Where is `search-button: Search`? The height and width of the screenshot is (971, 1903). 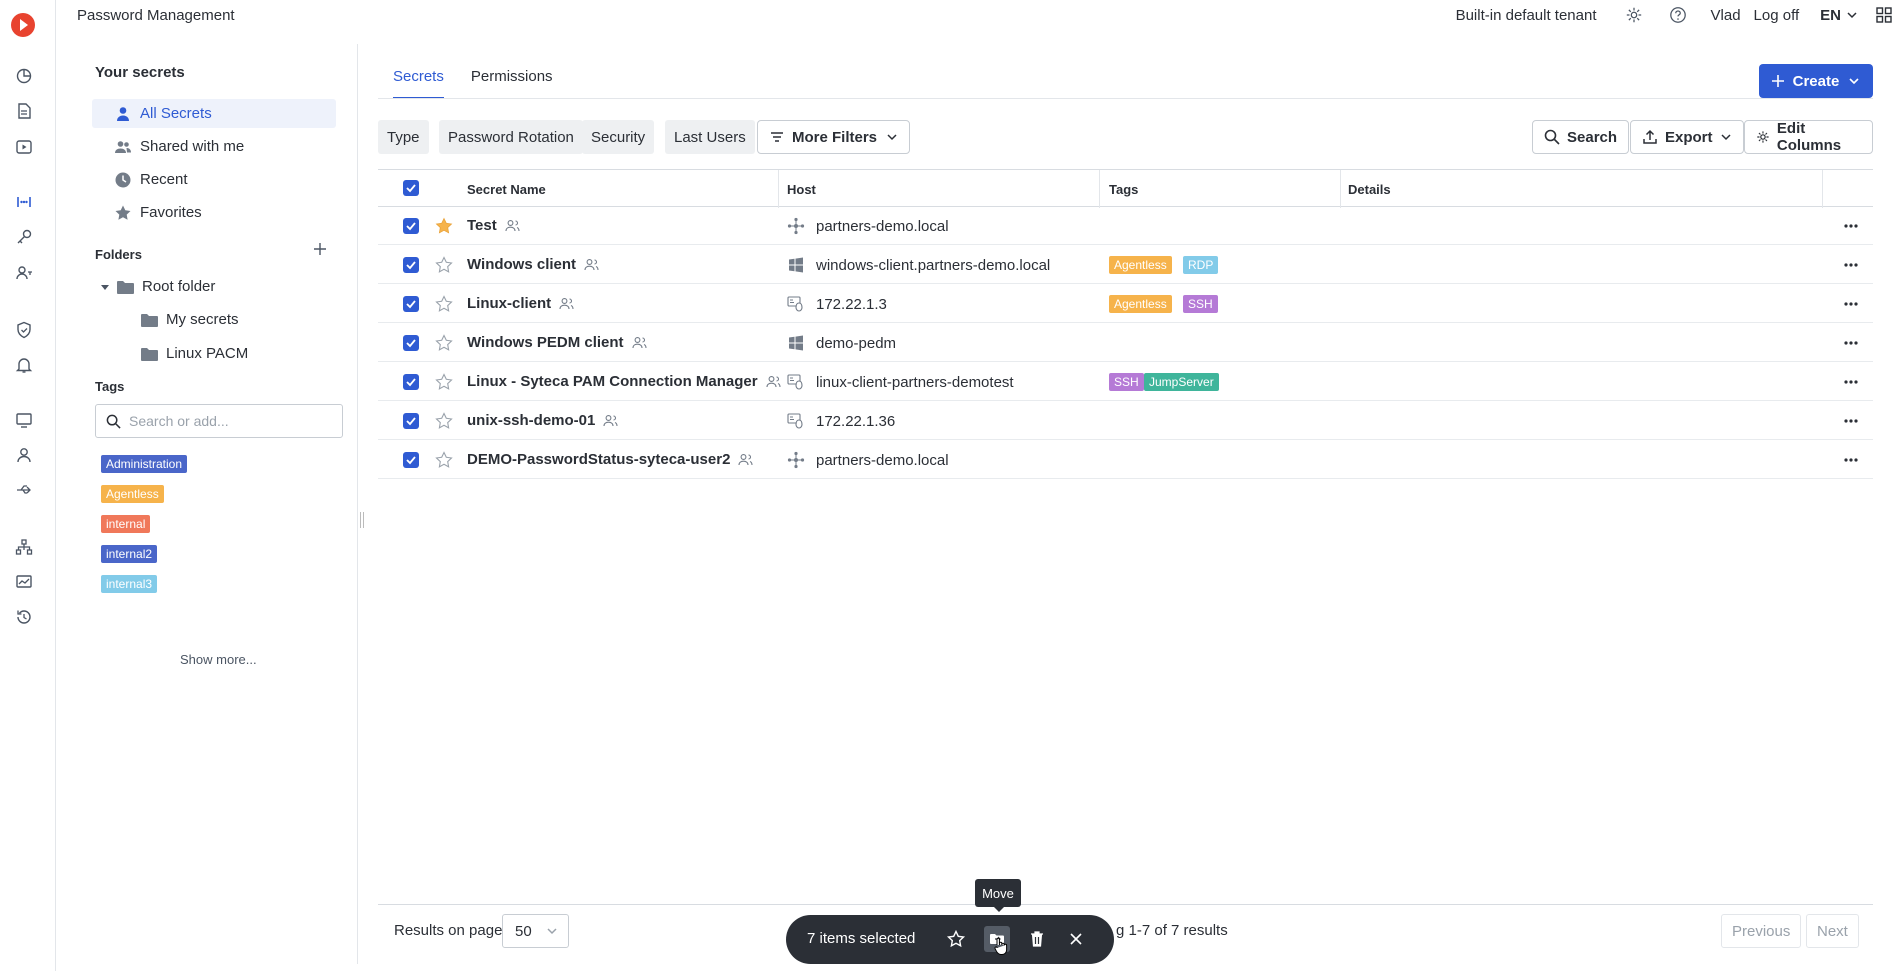 search-button: Search is located at coordinates (1581, 137).